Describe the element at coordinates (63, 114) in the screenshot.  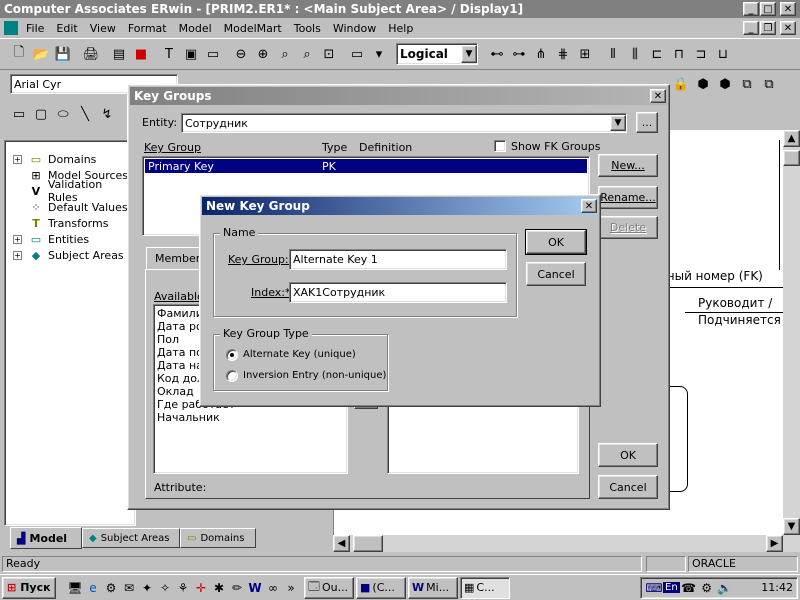
I see `ellipse-icon: ⬭` at that location.